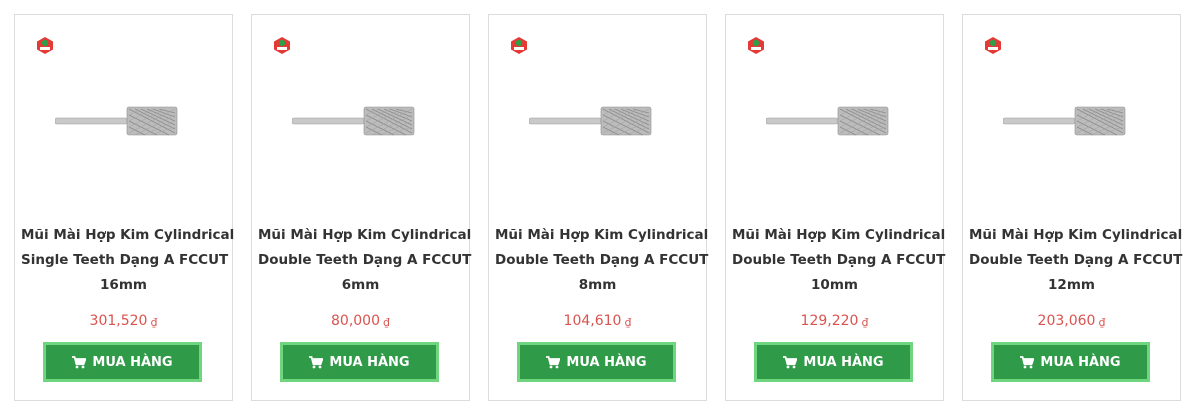 The height and width of the screenshot is (415, 1197). What do you see at coordinates (834, 321) in the screenshot?
I see `product-price: 129,220 ₫` at bounding box center [834, 321].